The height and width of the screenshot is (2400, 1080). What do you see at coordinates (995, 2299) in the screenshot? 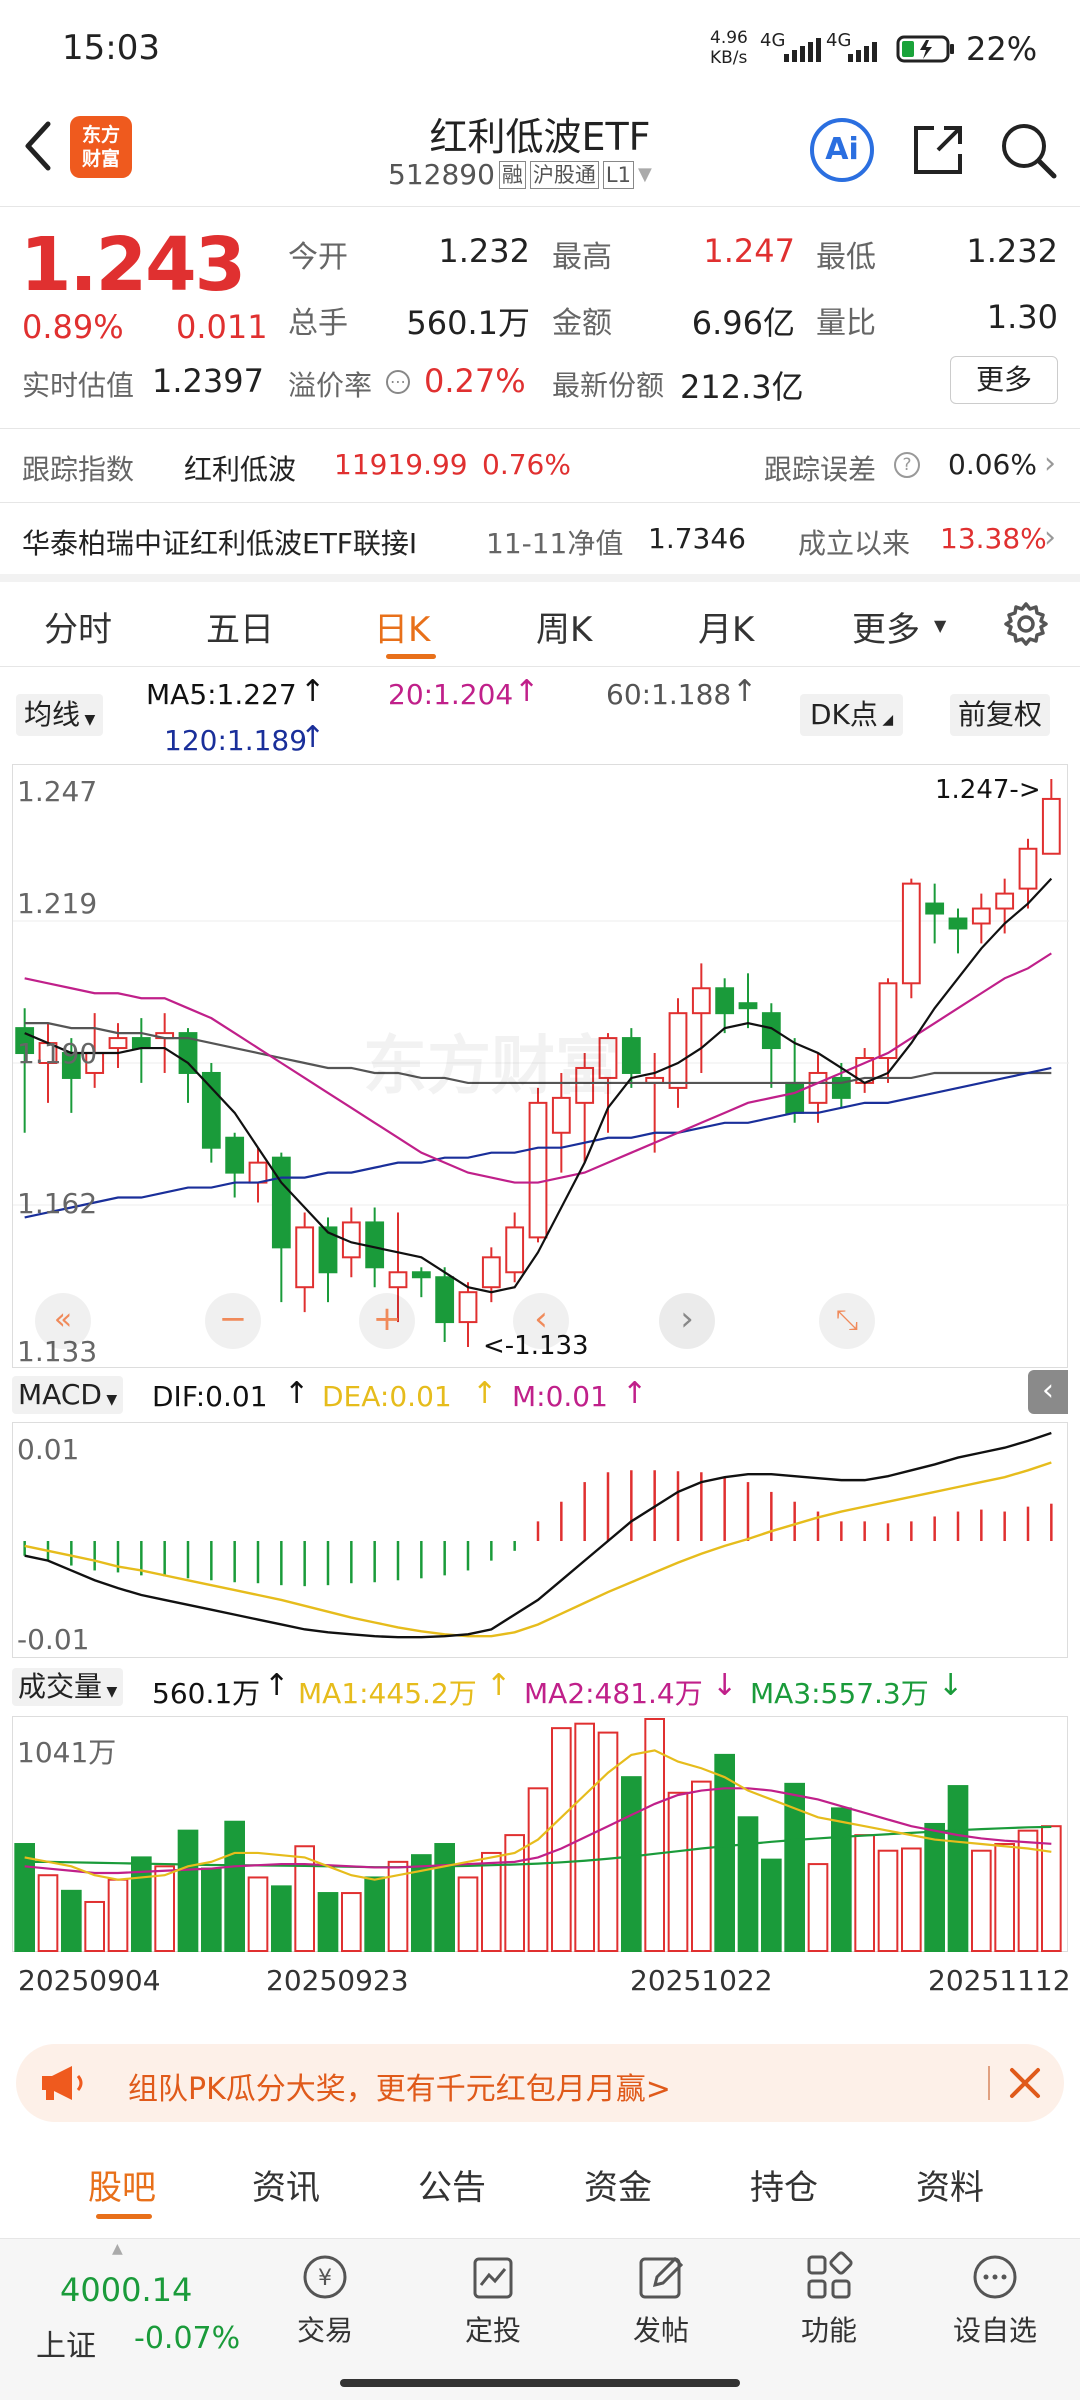
I see `add-watchlist-button: 设自选` at bounding box center [995, 2299].